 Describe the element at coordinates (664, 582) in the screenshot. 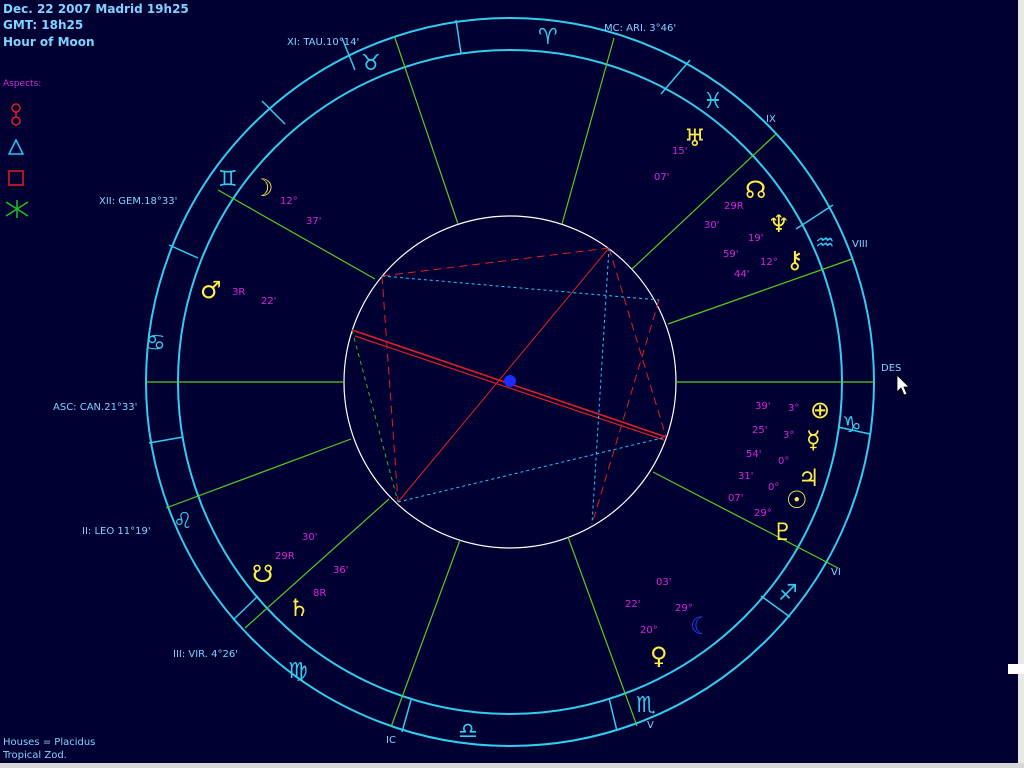

I see `degree-label: 03'` at that location.